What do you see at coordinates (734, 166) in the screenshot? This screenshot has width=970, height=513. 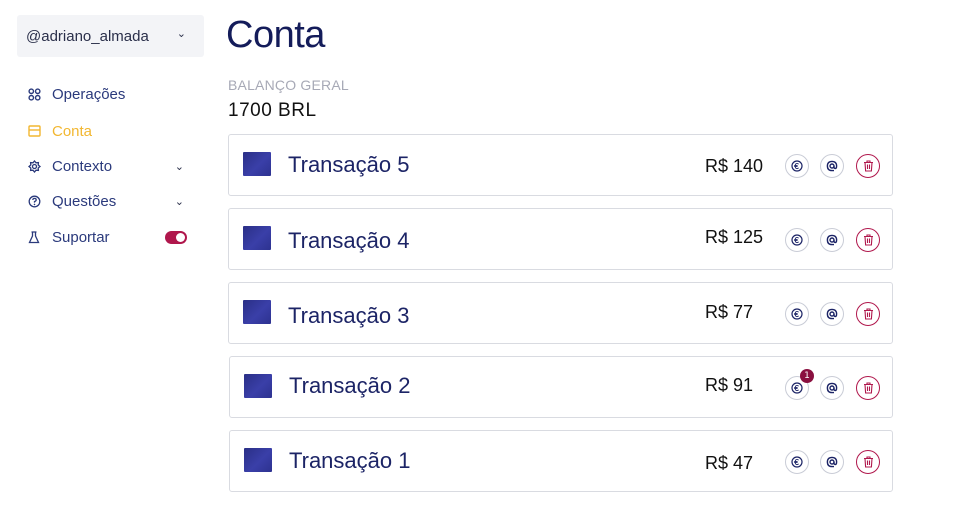 I see `transaction-amount: R$ 140` at bounding box center [734, 166].